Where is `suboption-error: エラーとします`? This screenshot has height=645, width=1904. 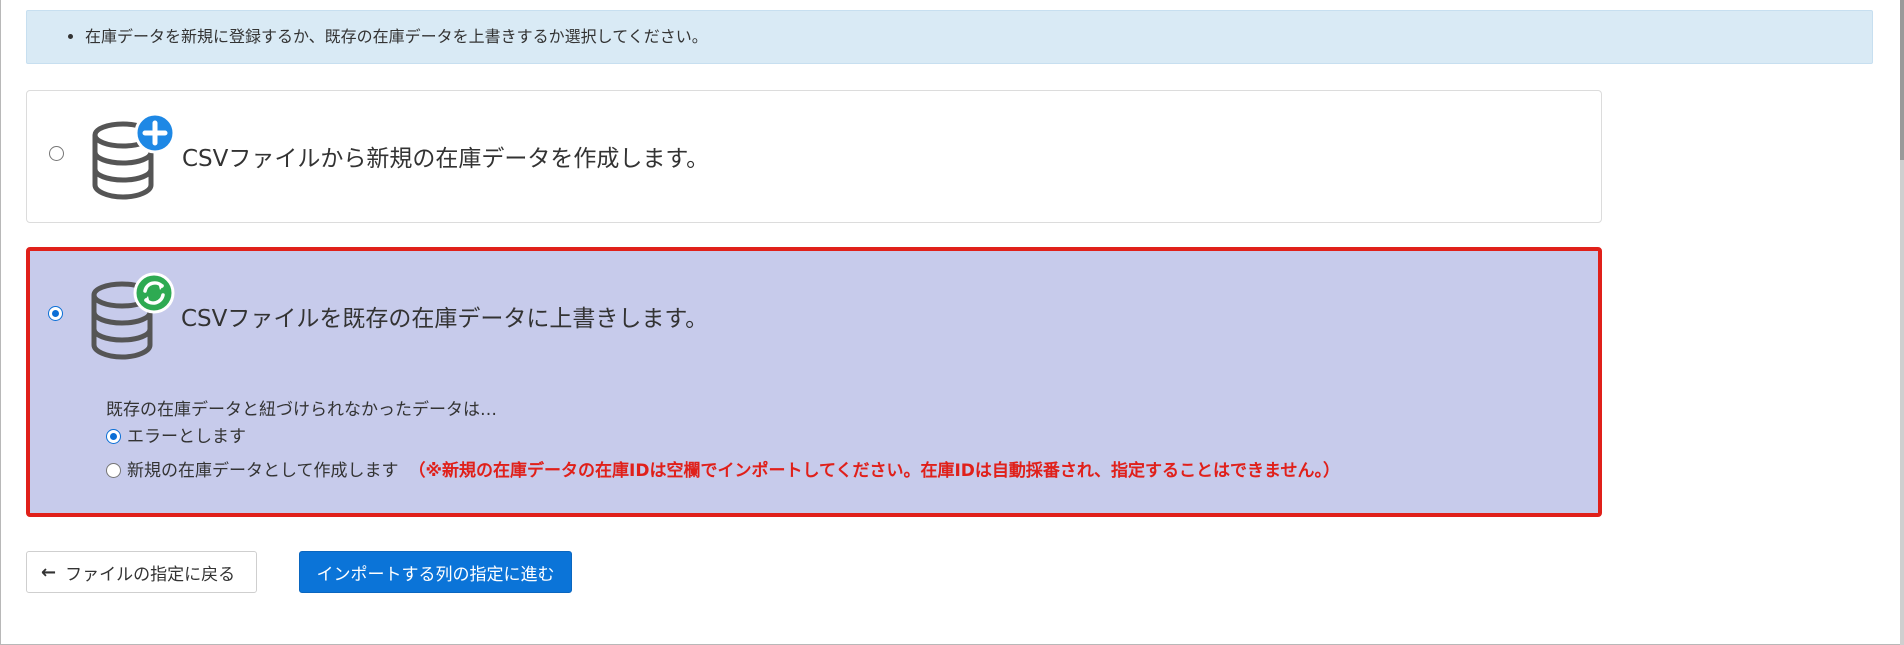 suboption-error: エラーとします is located at coordinates (176, 434).